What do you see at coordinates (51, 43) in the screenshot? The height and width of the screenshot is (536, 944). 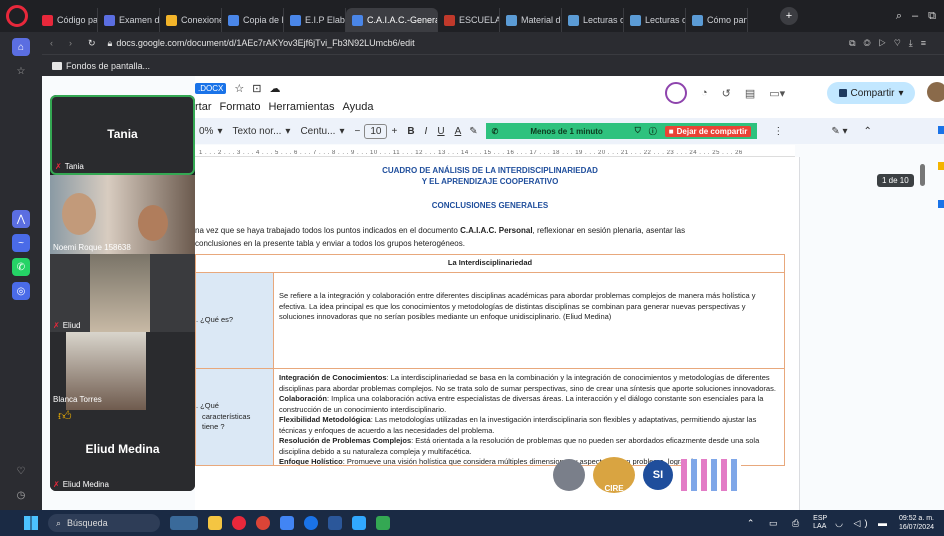 I see `back-icon: ‹` at bounding box center [51, 43].